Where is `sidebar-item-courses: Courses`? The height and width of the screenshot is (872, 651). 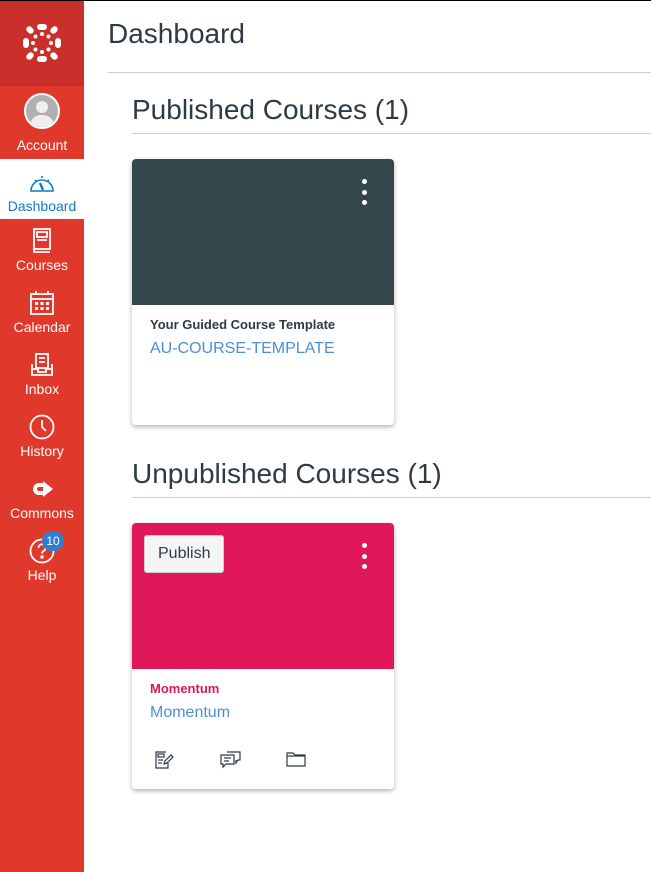 sidebar-item-courses: Courses is located at coordinates (42, 250).